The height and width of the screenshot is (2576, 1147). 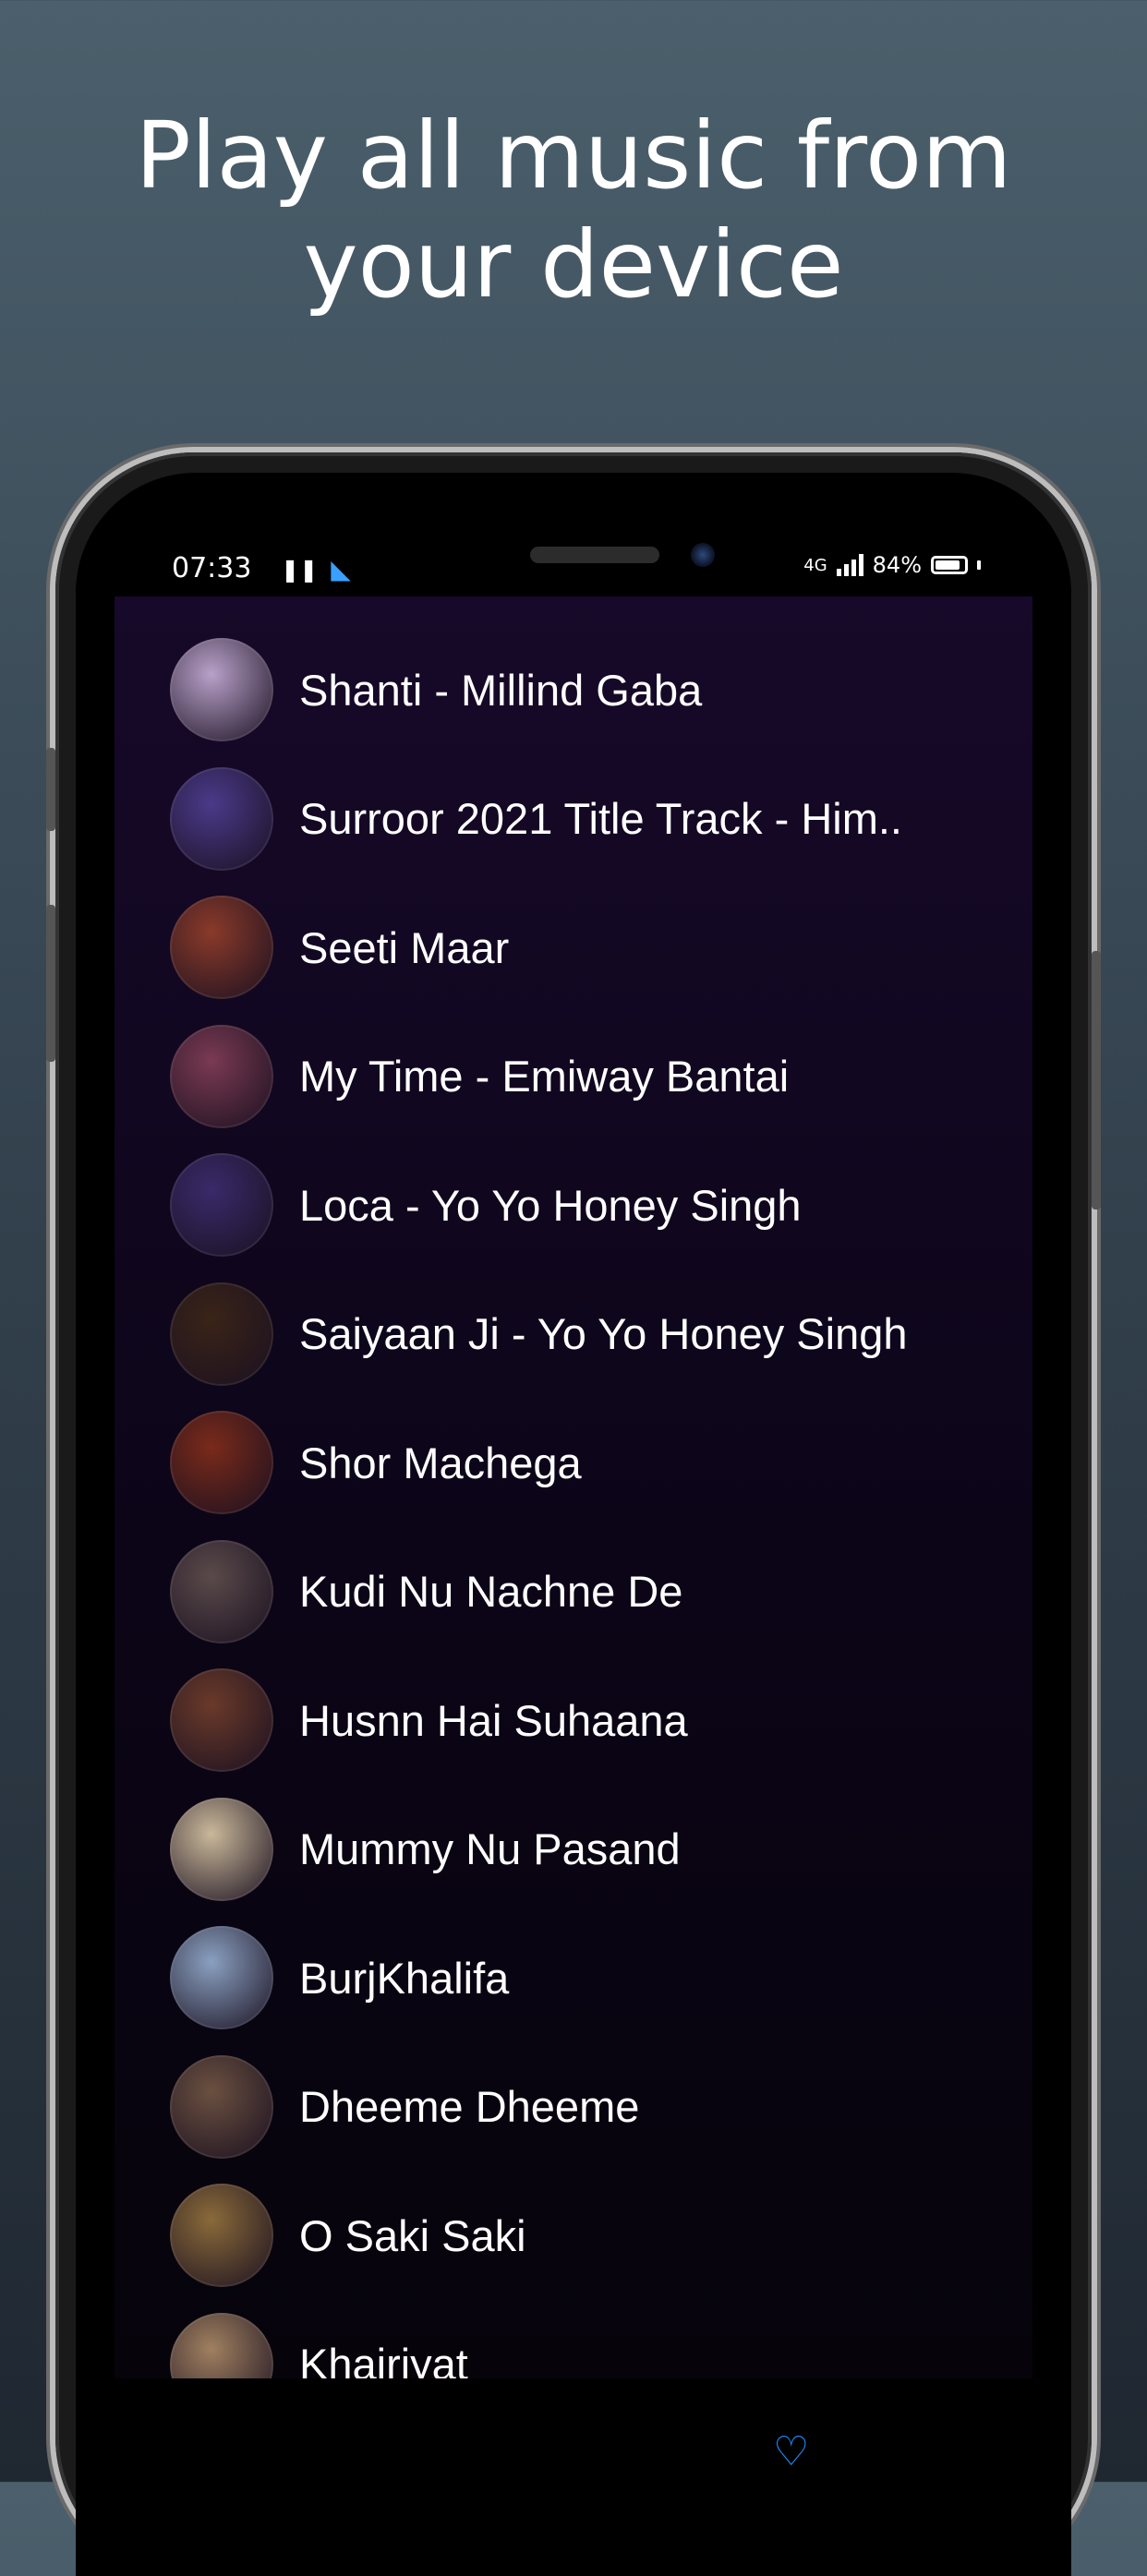 I want to click on song-title: My Time - Emiway Bantai, so click(x=544, y=1076).